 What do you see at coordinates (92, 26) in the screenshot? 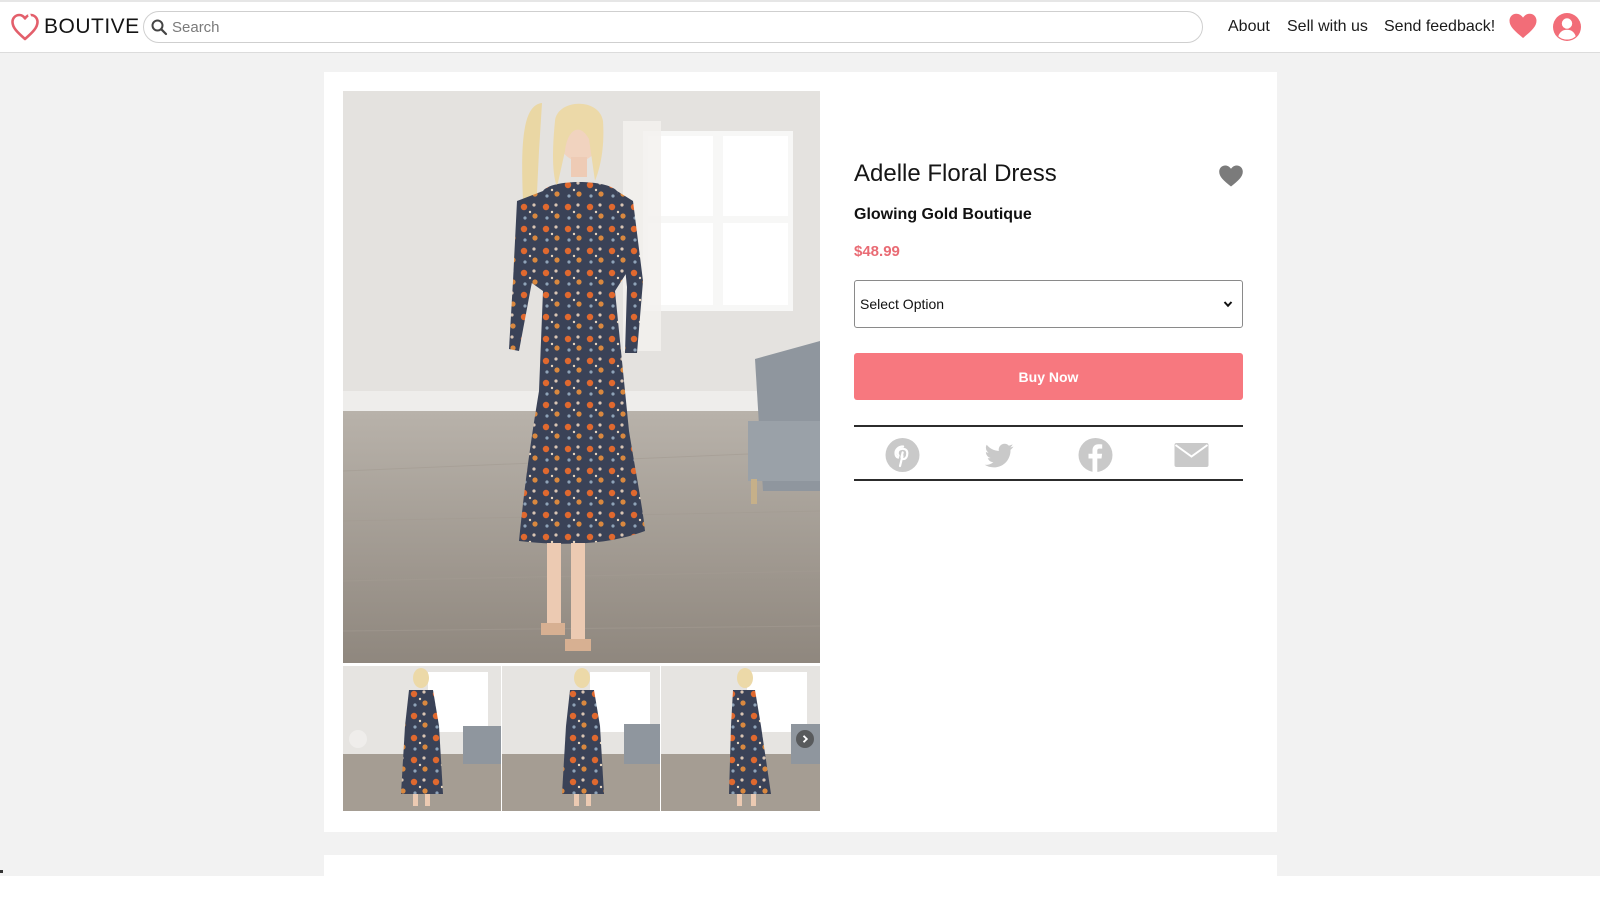
I see `logo-text: BOUTIVE` at bounding box center [92, 26].